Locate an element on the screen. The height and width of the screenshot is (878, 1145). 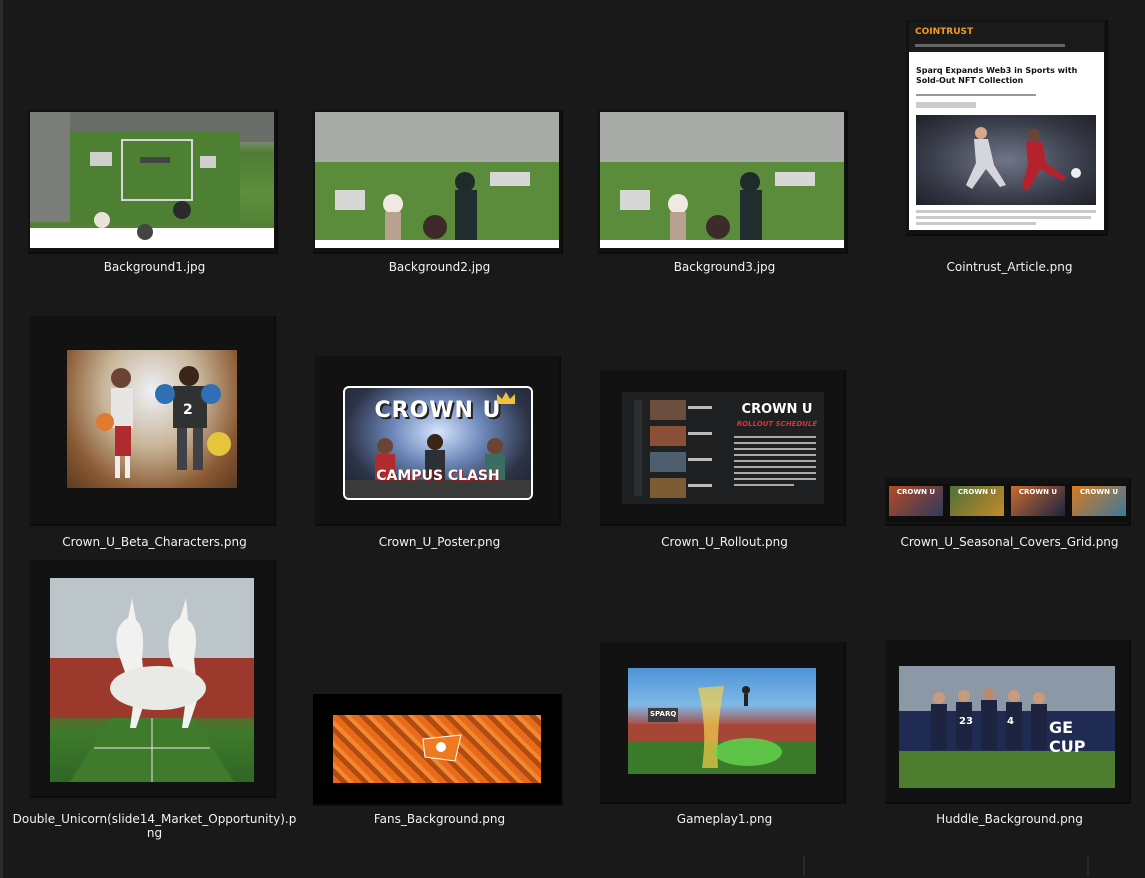
file-name-label: Background3.jpg is located at coordinates (724, 267).